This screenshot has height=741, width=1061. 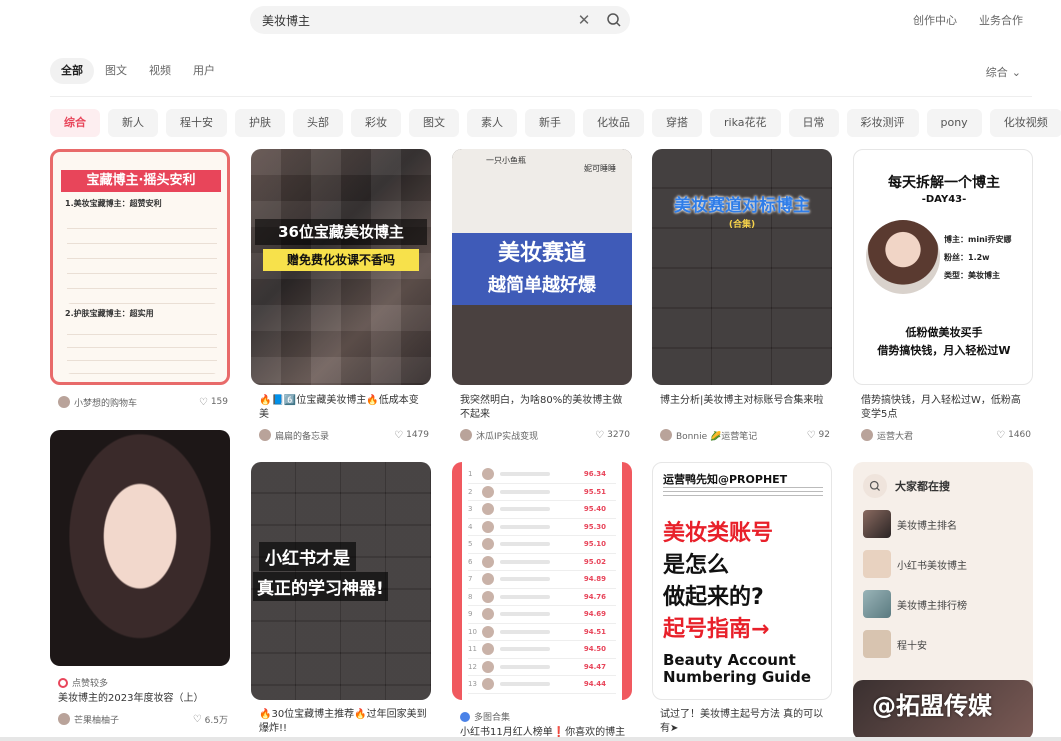 What do you see at coordinates (544, 408) in the screenshot?
I see `note-title: 我突然明白，为啥80%的美妆博主做不起来` at bounding box center [544, 408].